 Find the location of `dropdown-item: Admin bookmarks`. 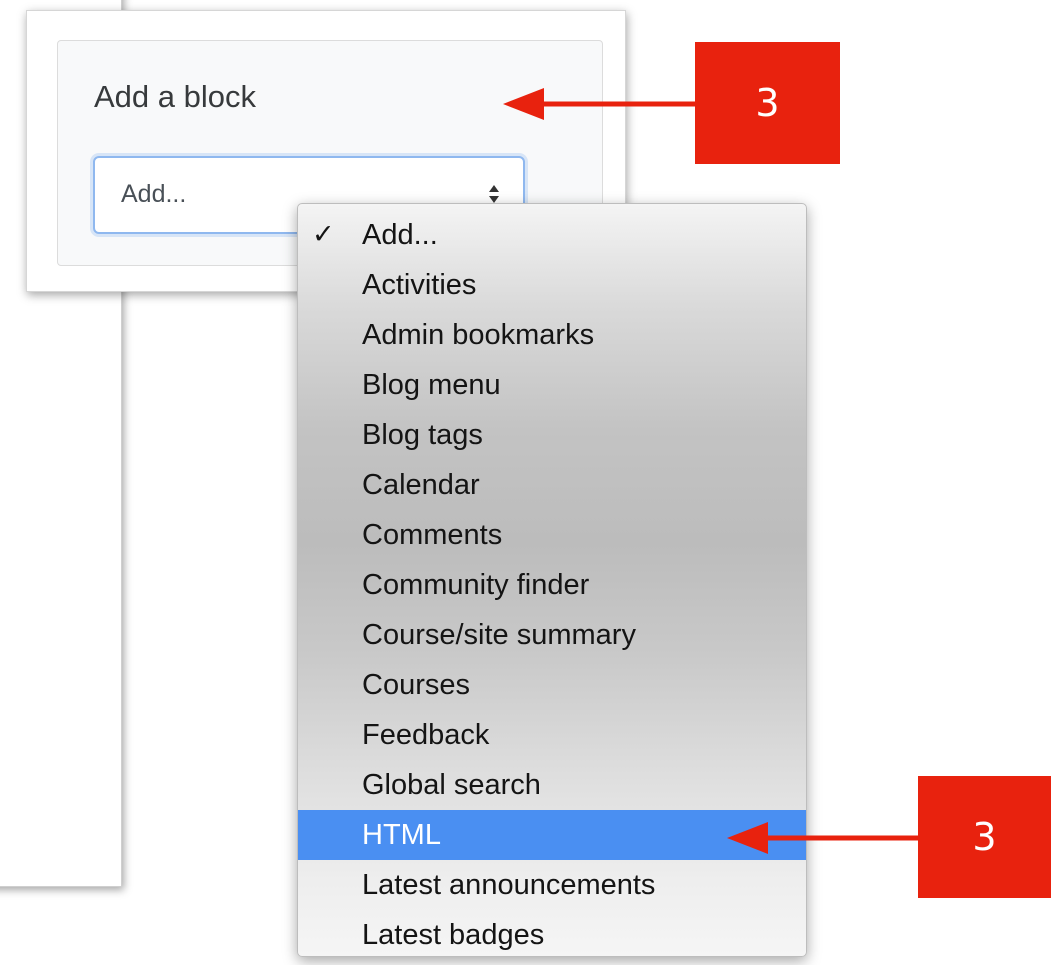

dropdown-item: Admin bookmarks is located at coordinates (552, 335).